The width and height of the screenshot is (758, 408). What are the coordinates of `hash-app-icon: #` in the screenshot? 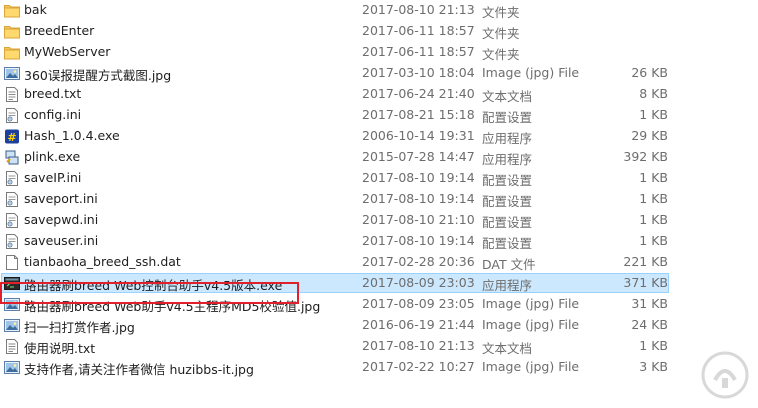 It's located at (12, 136).